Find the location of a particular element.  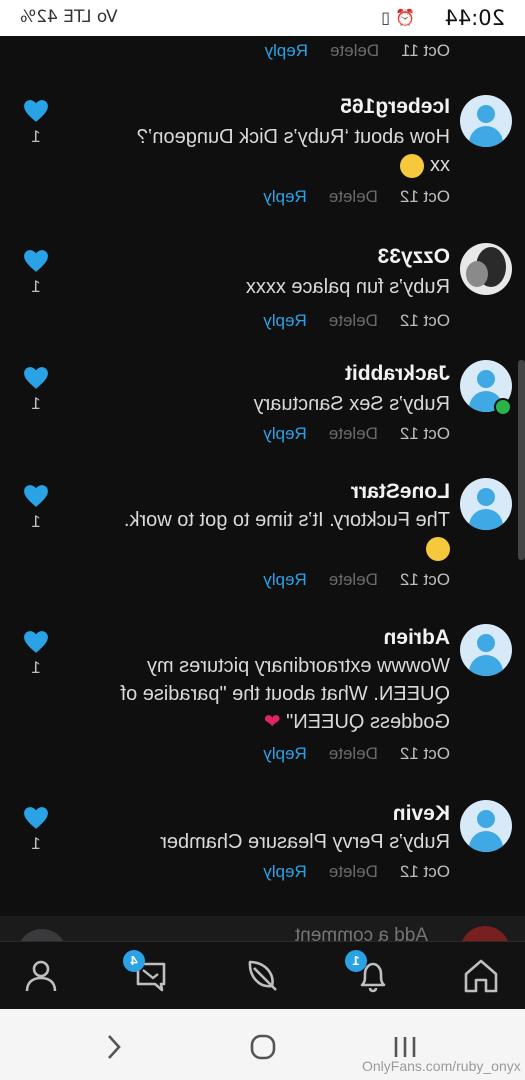

add-comment-bar is located at coordinates (262, 928).